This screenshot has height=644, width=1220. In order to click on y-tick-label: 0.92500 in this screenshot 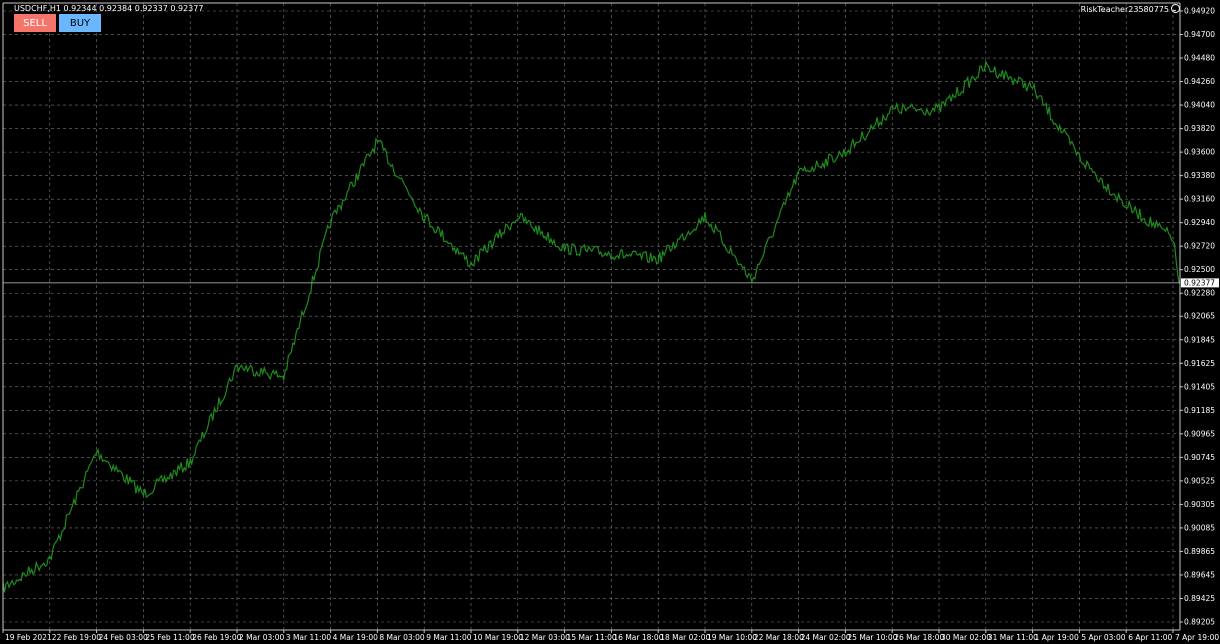, I will do `click(1199, 269)`.